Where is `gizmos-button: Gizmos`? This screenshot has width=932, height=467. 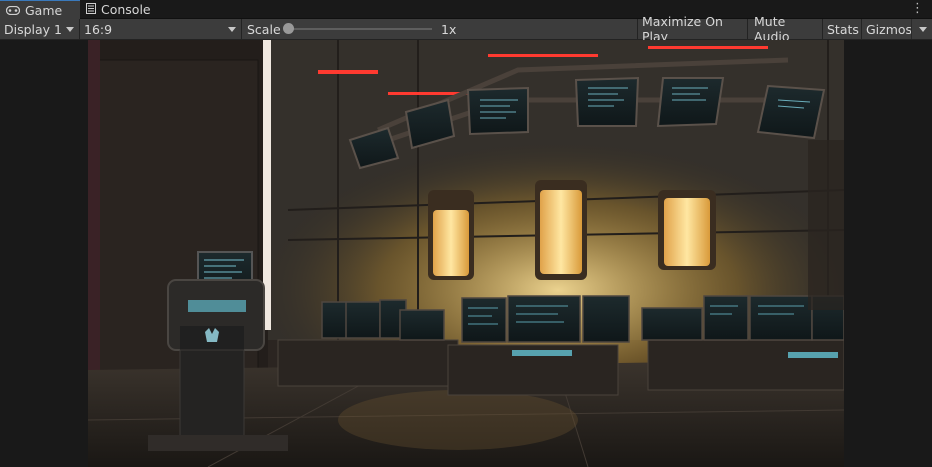 gizmos-button: Gizmos is located at coordinates (897, 29).